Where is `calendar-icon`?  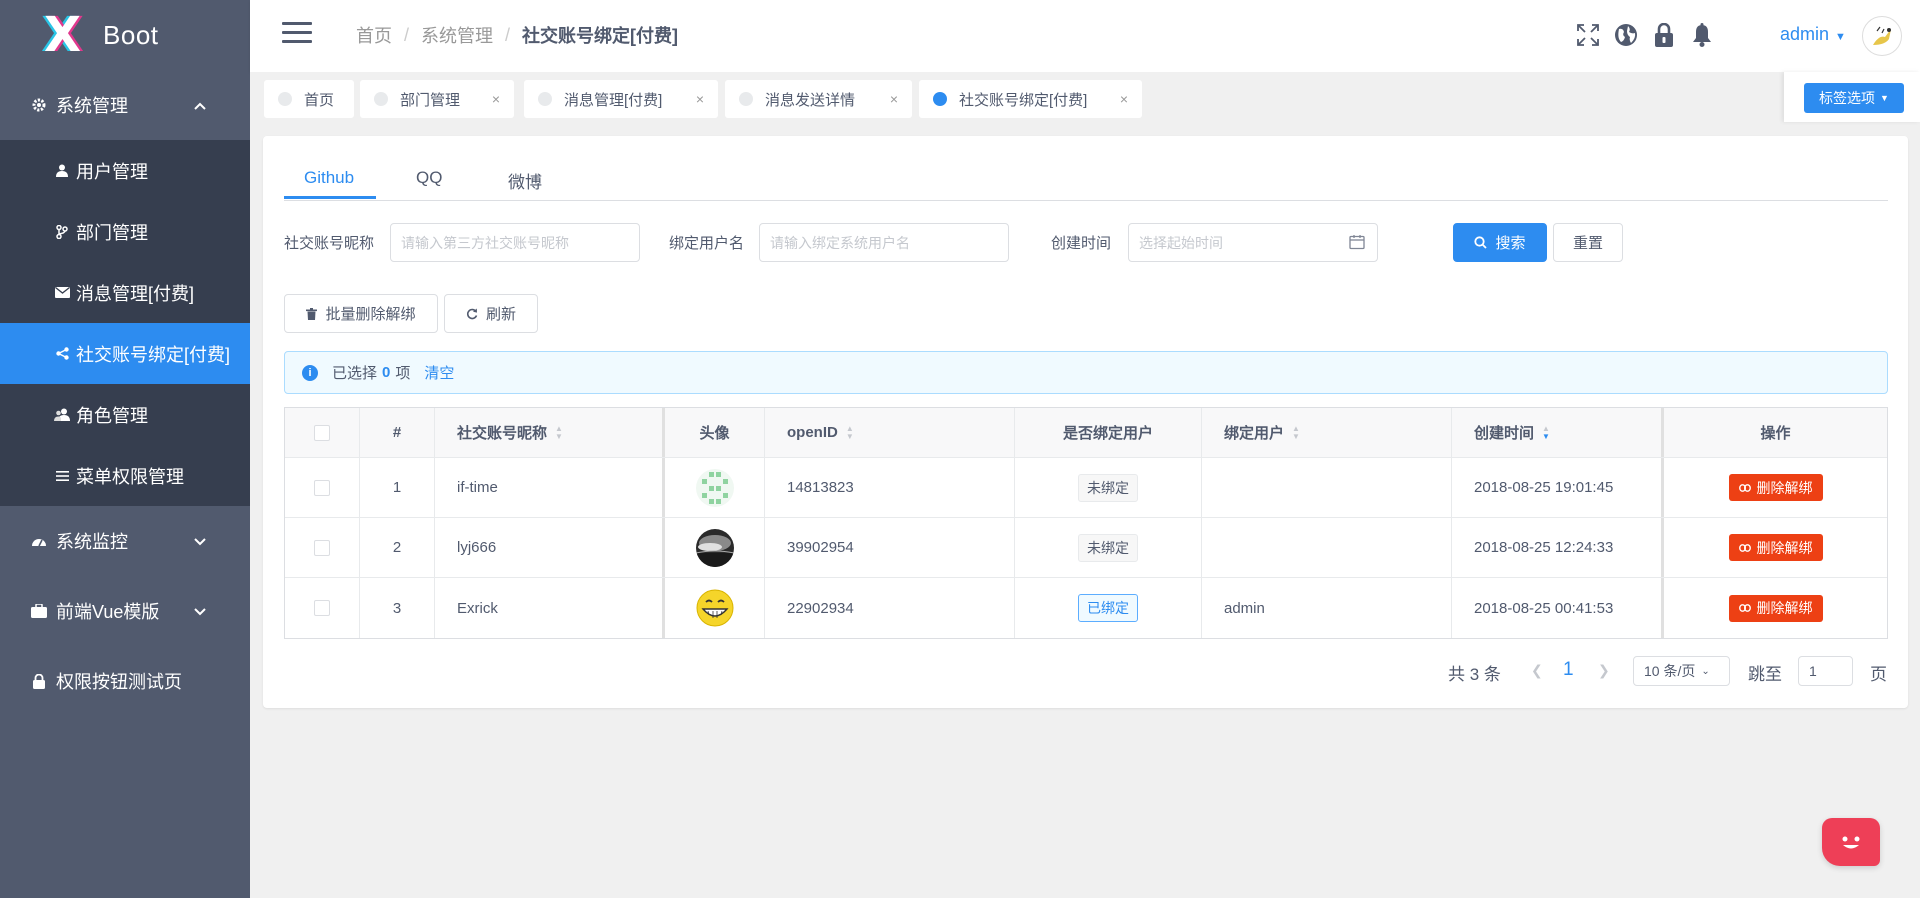 calendar-icon is located at coordinates (1357, 244).